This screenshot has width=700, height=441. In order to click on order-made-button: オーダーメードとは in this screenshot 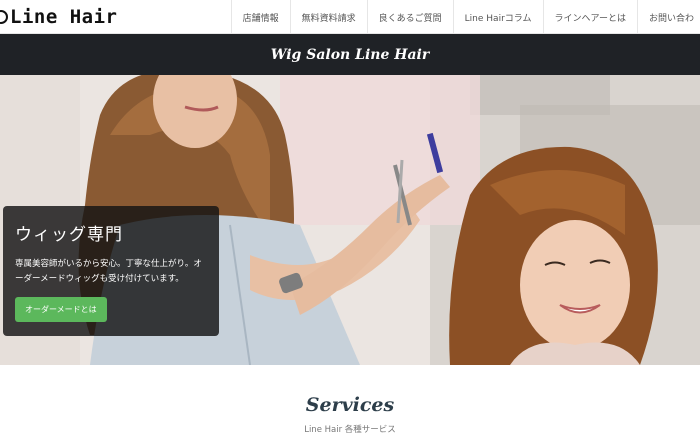, I will do `click(61, 309)`.